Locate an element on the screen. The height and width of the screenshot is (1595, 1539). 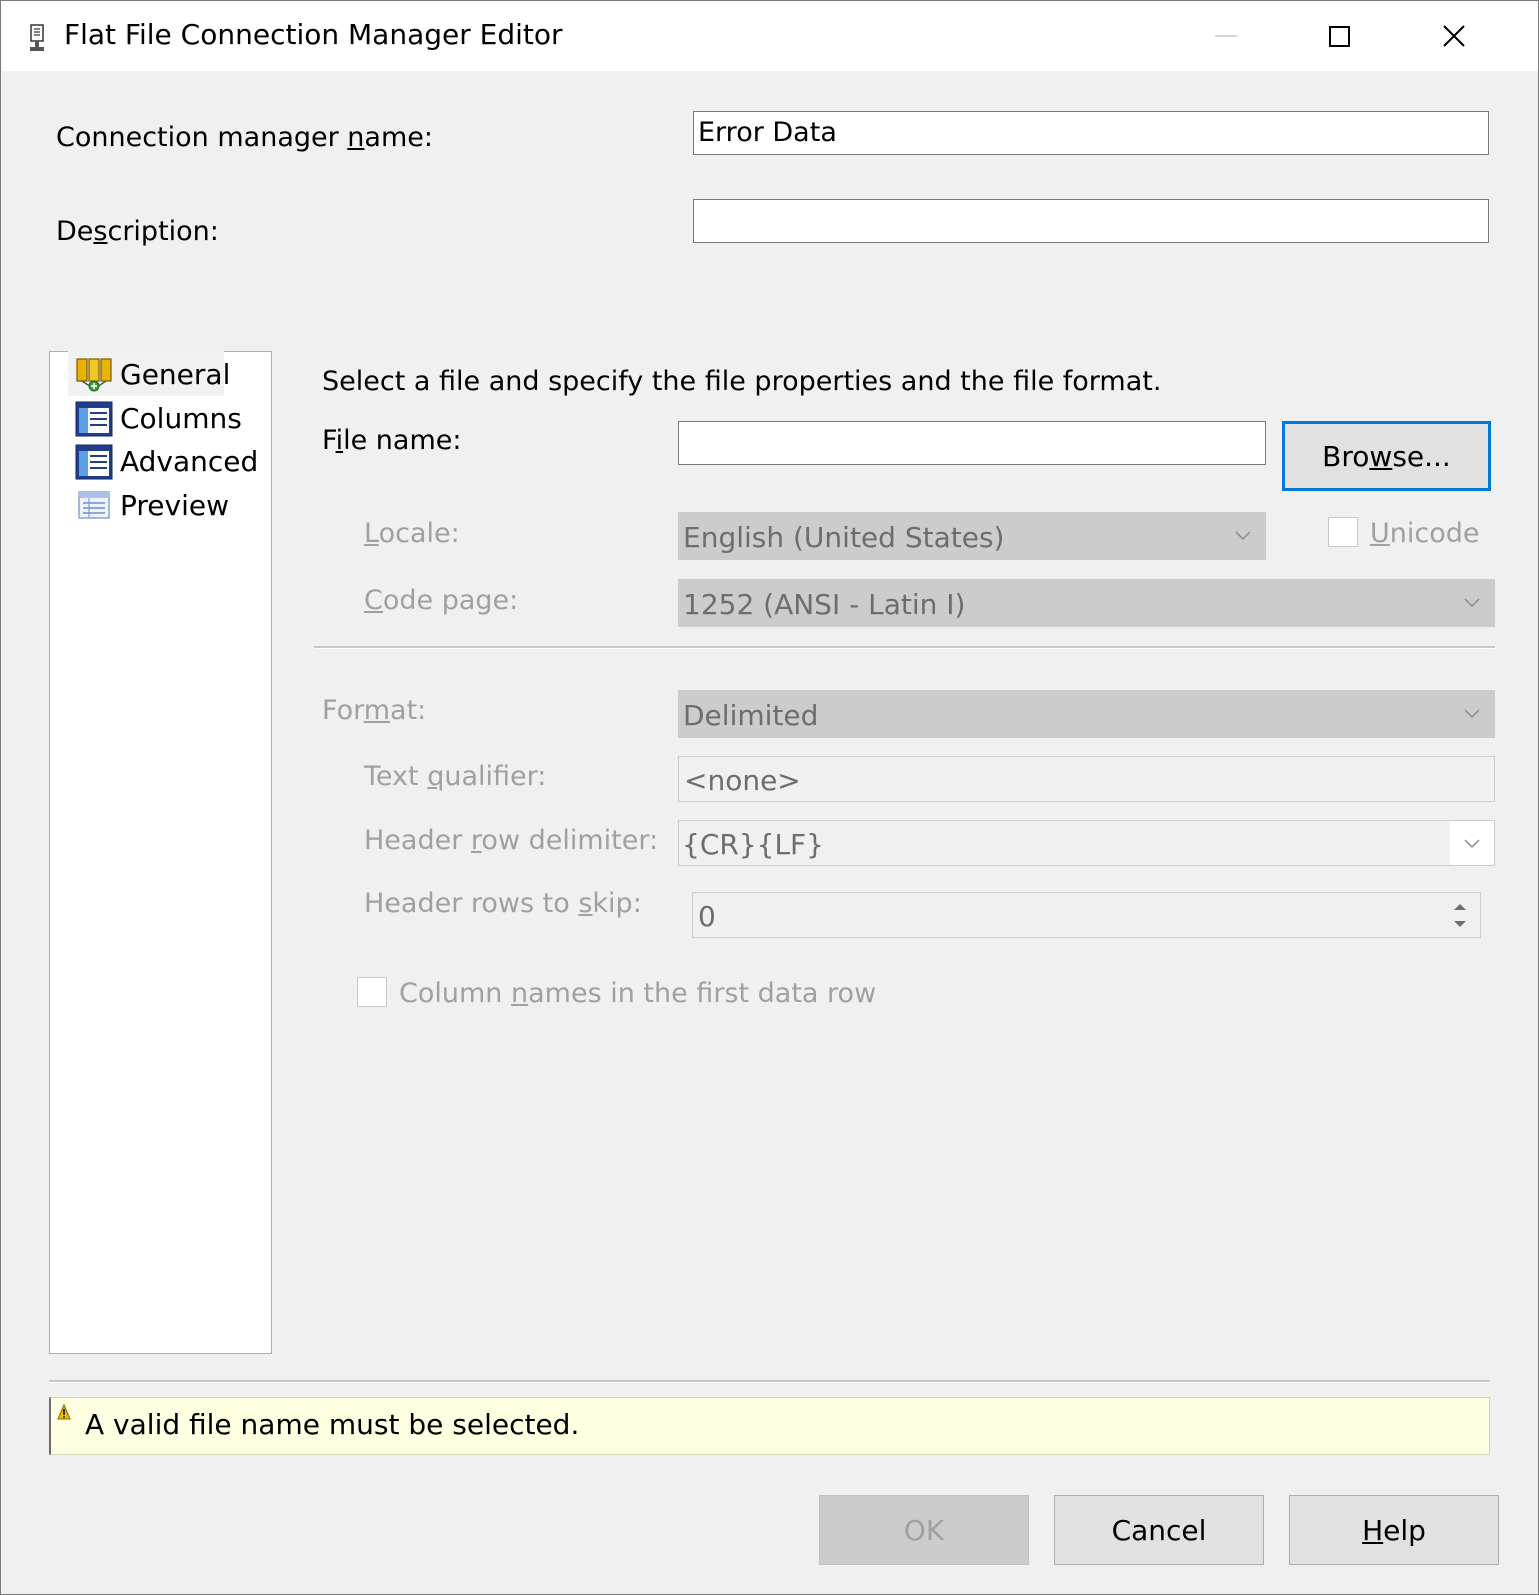
close-button is located at coordinates (1480, 36).